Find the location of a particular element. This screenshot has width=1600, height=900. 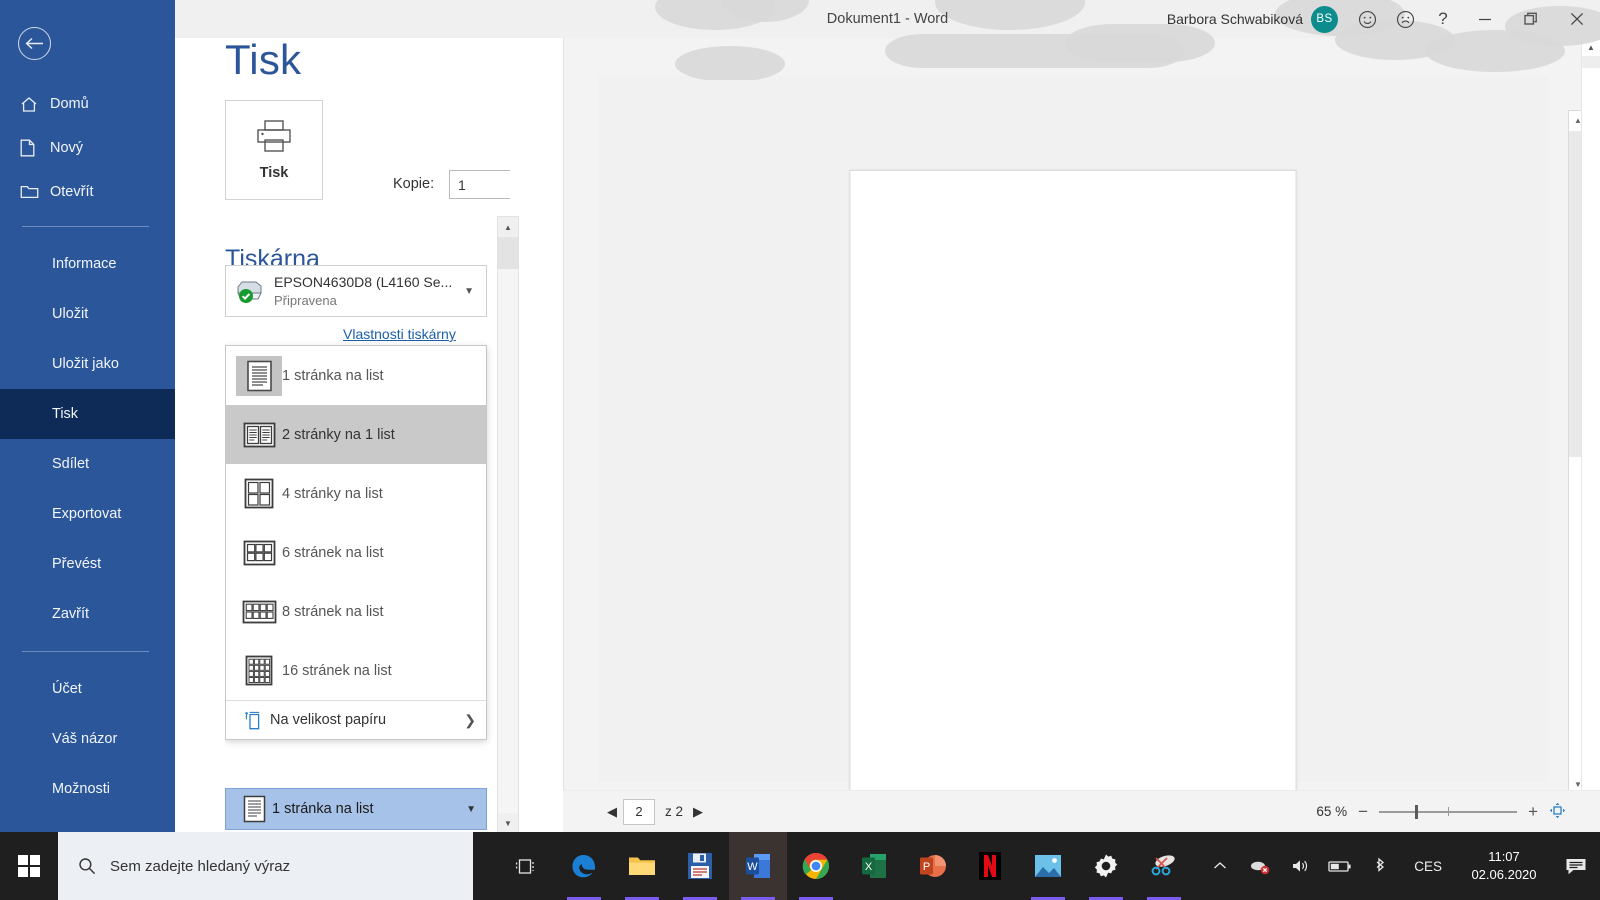

sidebar-item-label: Váš názor is located at coordinates (85, 739).